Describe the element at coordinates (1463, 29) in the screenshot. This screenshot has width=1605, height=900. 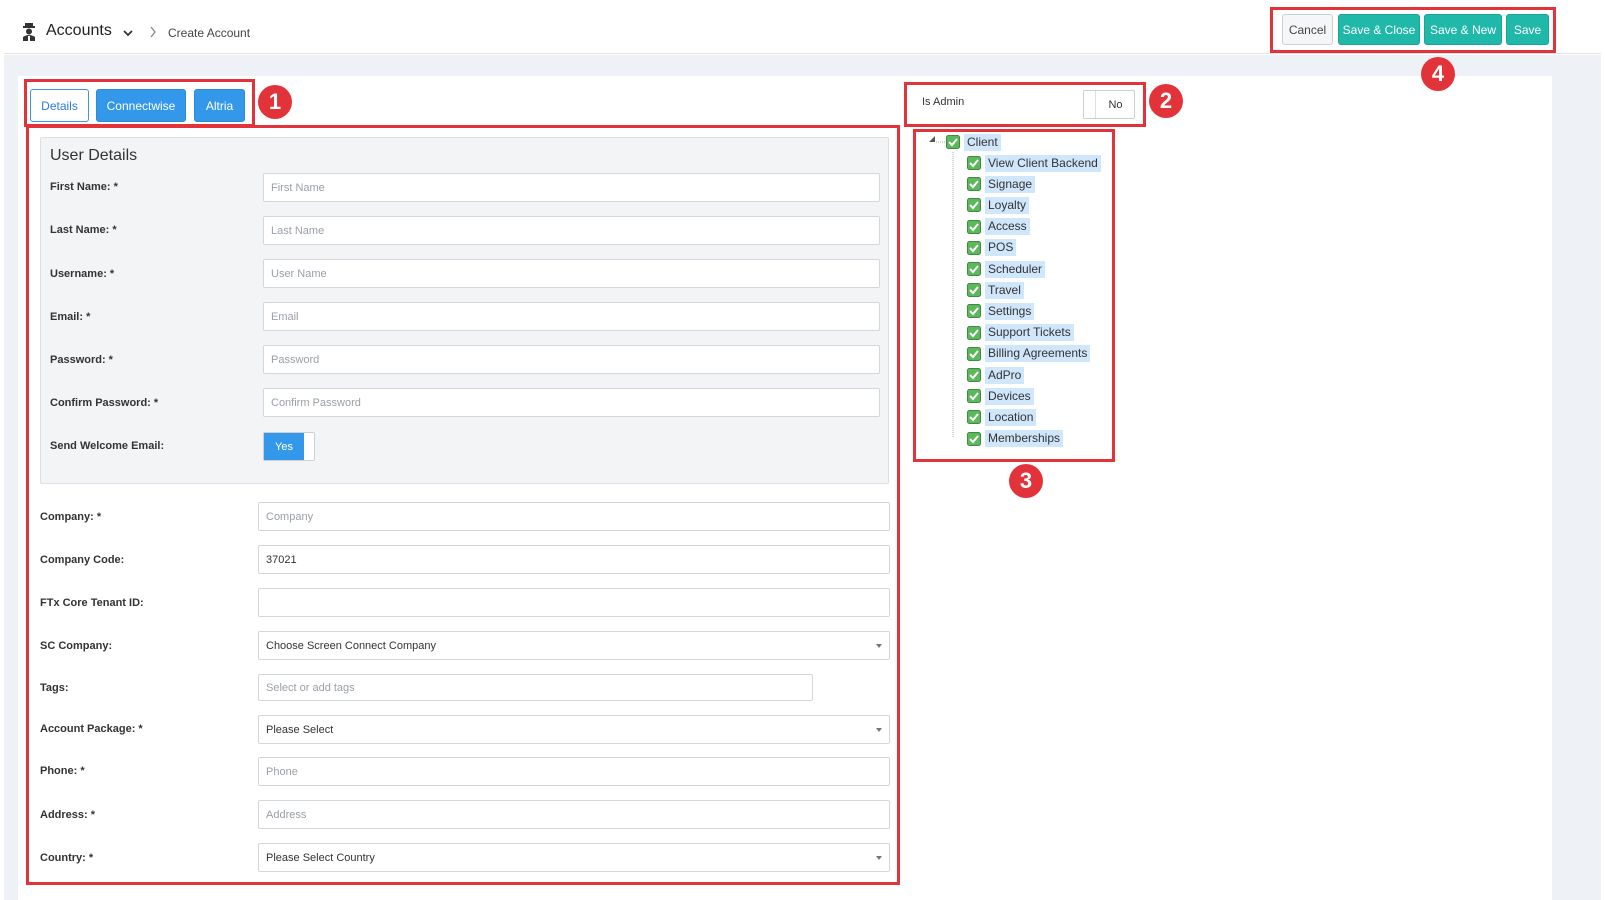
I see `save-new-button: Save & New` at that location.